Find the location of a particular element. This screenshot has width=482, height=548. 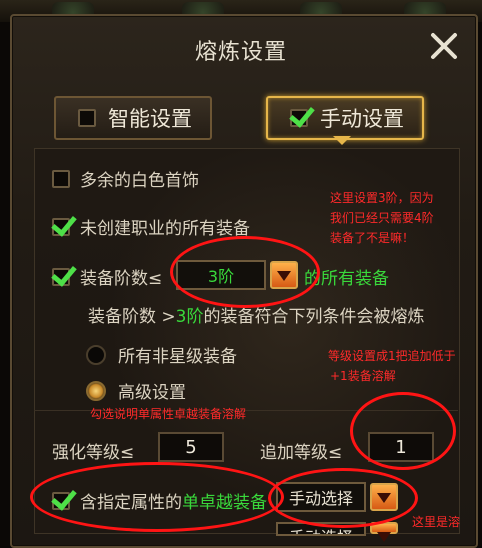

active-tab-pointer-icon is located at coordinates (342, 140).